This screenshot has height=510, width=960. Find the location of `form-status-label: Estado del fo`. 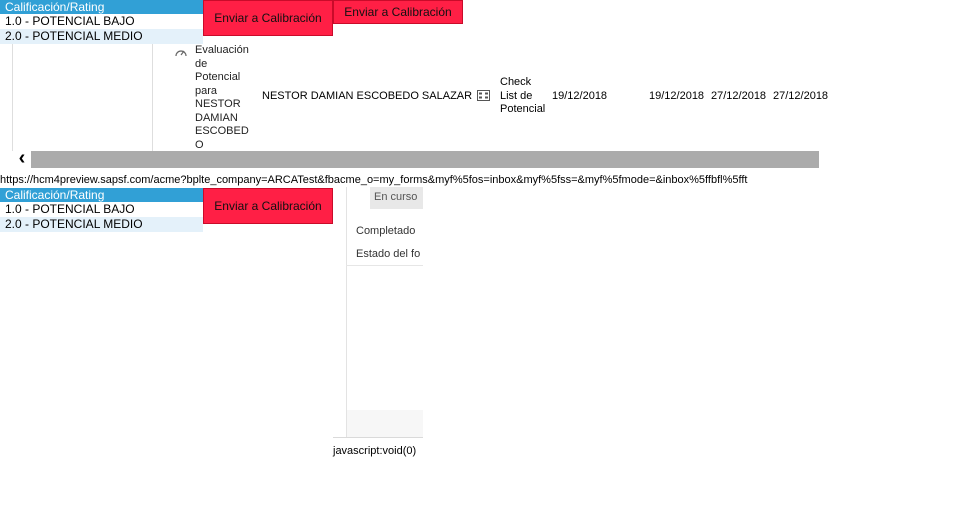

form-status-label: Estado del fo is located at coordinates (388, 254).